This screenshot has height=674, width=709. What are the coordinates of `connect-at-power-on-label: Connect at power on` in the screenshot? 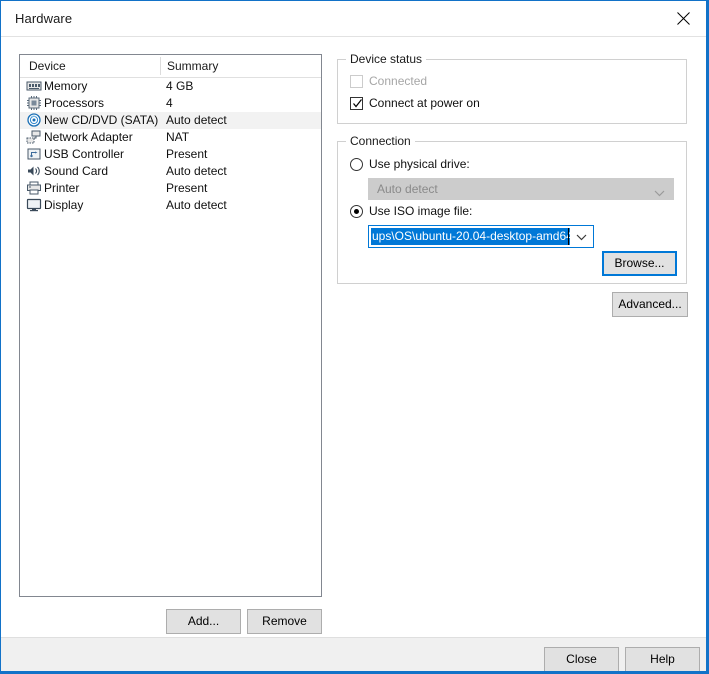 It's located at (424, 103).